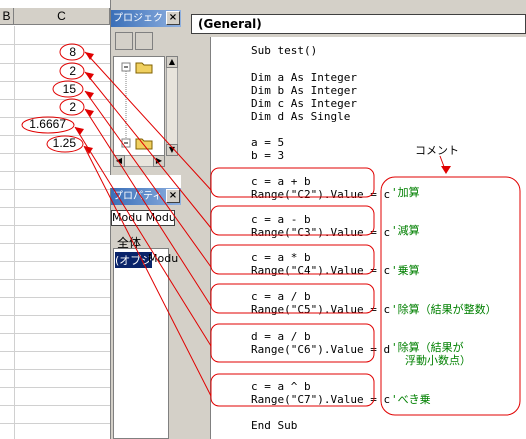  What do you see at coordinates (281, 296) in the screenshot?
I see `code-line: c = a / b` at bounding box center [281, 296].